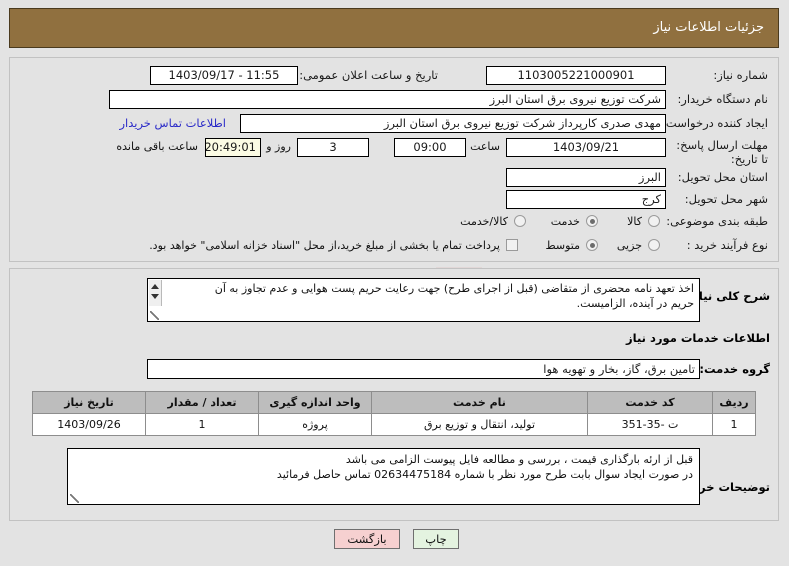 The width and height of the screenshot is (789, 566). I want to click on need-description-line-2: حریم در آینده، الزامیست., so click(635, 303).